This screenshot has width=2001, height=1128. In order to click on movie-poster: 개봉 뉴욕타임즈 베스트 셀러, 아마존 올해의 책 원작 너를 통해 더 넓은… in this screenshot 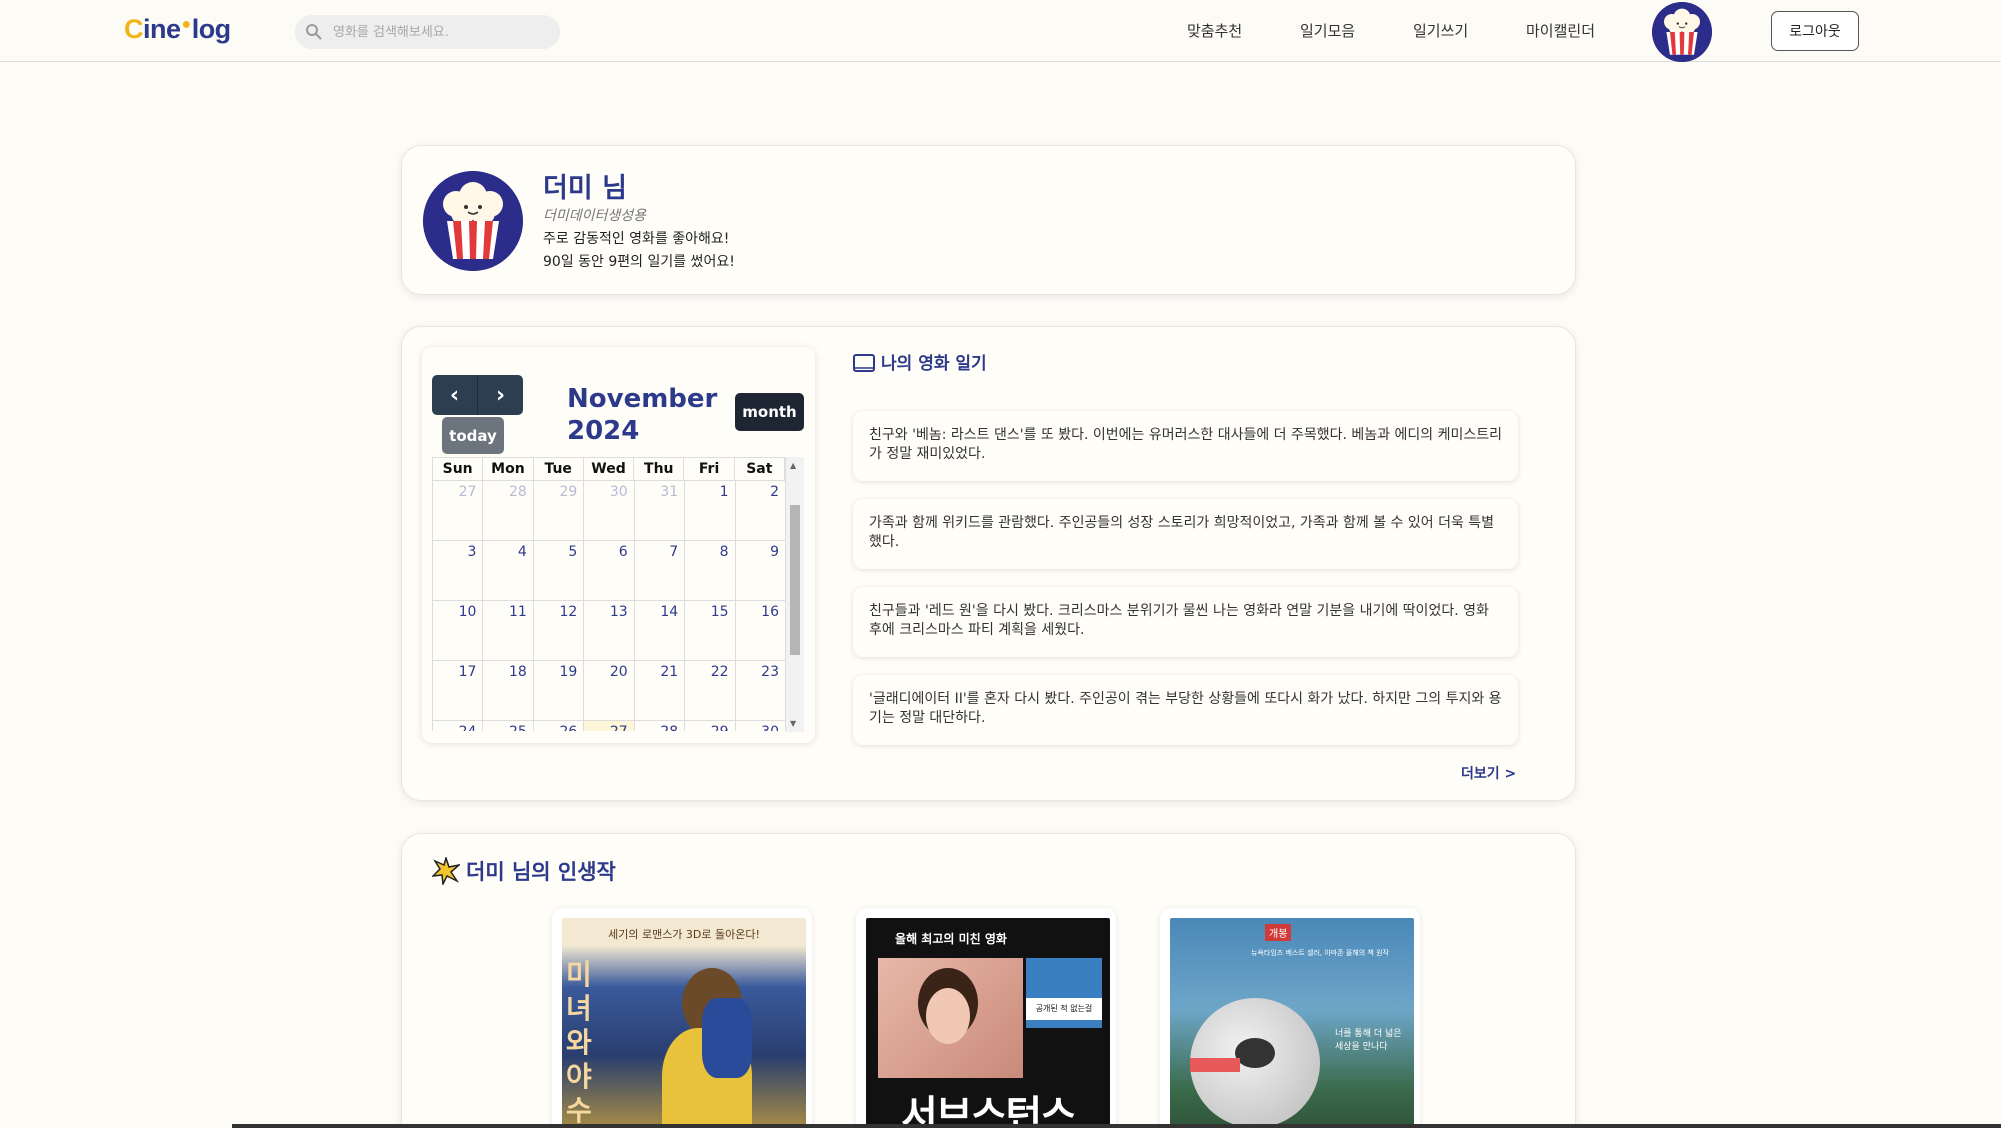, I will do `click(1292, 1023)`.